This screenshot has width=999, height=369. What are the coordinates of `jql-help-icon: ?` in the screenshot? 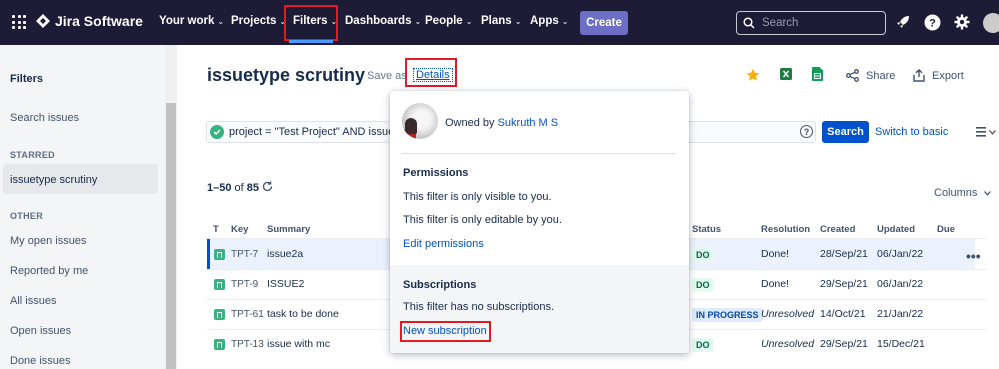 It's located at (806, 131).